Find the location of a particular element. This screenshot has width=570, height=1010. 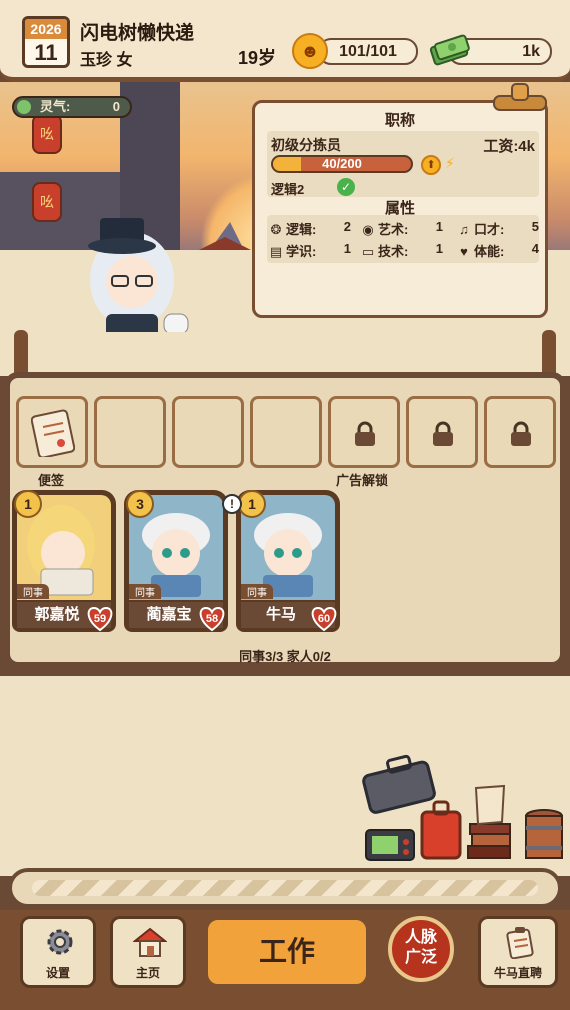

lightning-icon: ⚡ is located at coordinates (450, 163).